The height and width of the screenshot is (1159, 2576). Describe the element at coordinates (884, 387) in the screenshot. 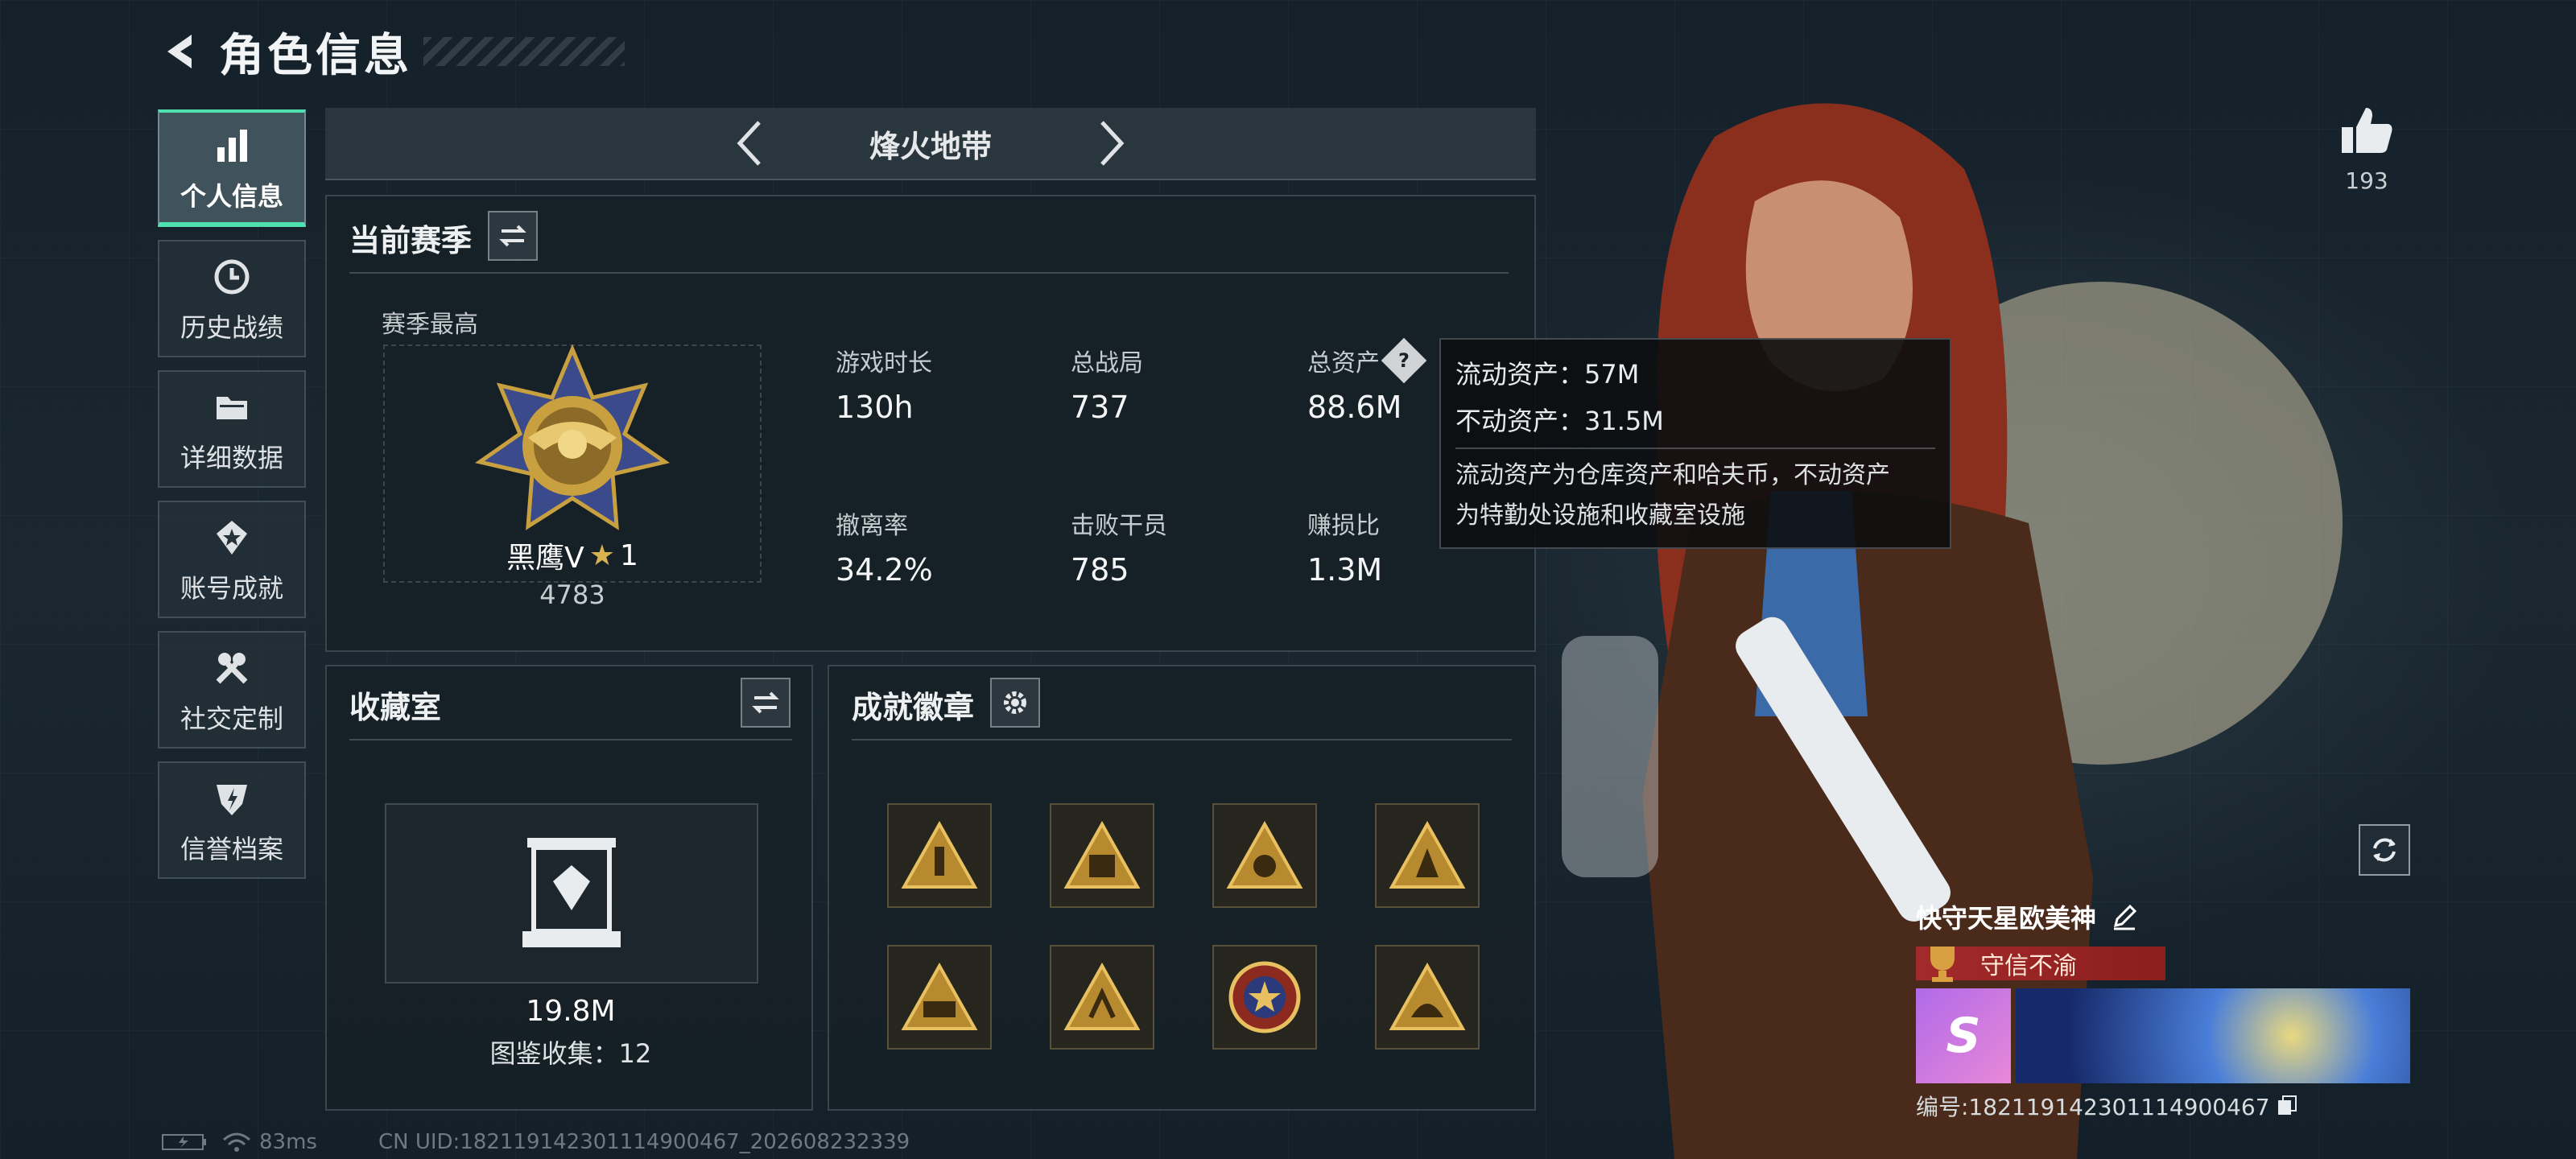

I see `stat-playtime: 游戏时长 130h` at that location.